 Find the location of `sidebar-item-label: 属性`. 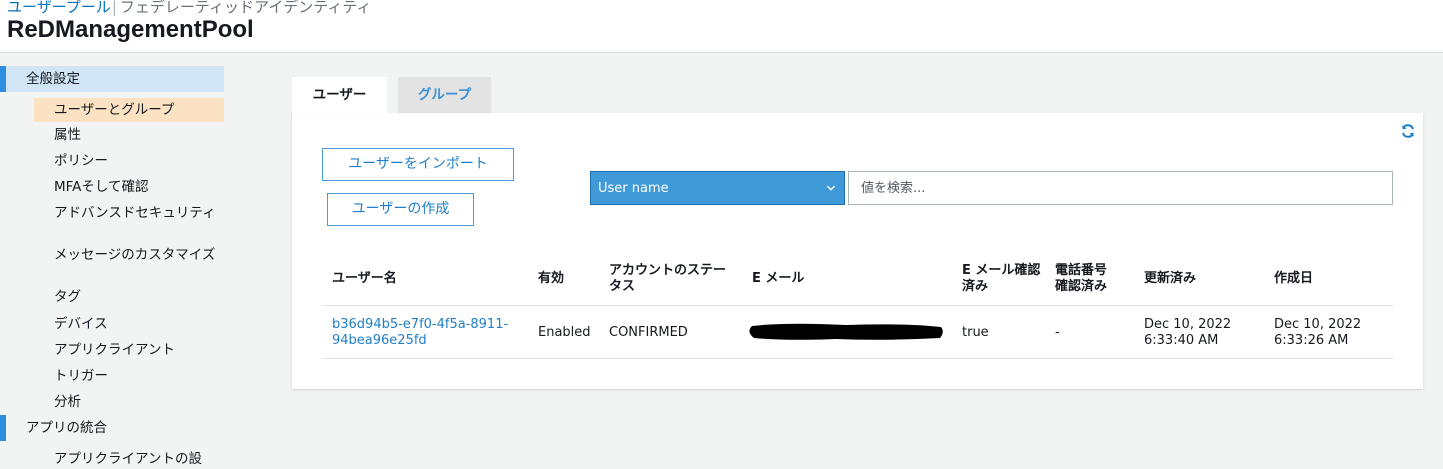

sidebar-item-label: 属性 is located at coordinates (67, 135).